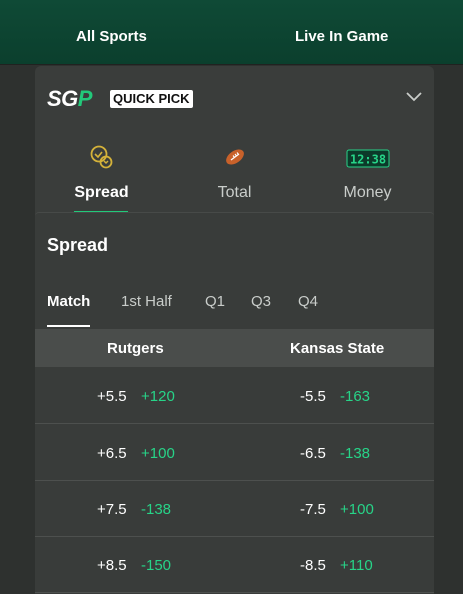 The width and height of the screenshot is (463, 594). What do you see at coordinates (341, 36) in the screenshot?
I see `nav-live-in-game: Live In Game` at bounding box center [341, 36].